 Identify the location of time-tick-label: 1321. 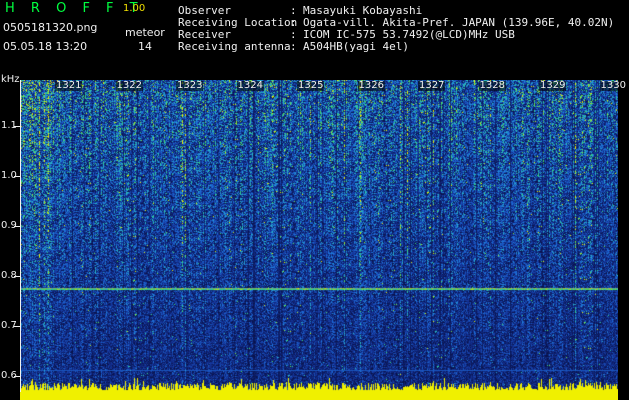
(69, 85).